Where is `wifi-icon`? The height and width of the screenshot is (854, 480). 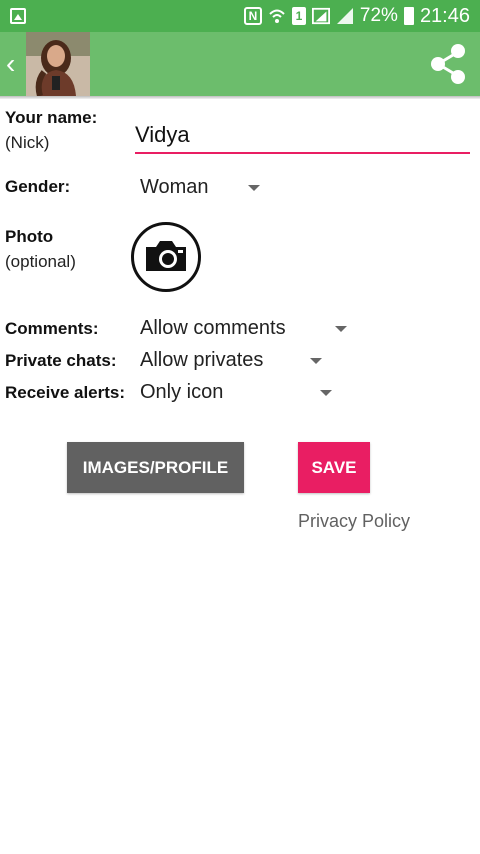 wifi-icon is located at coordinates (277, 16).